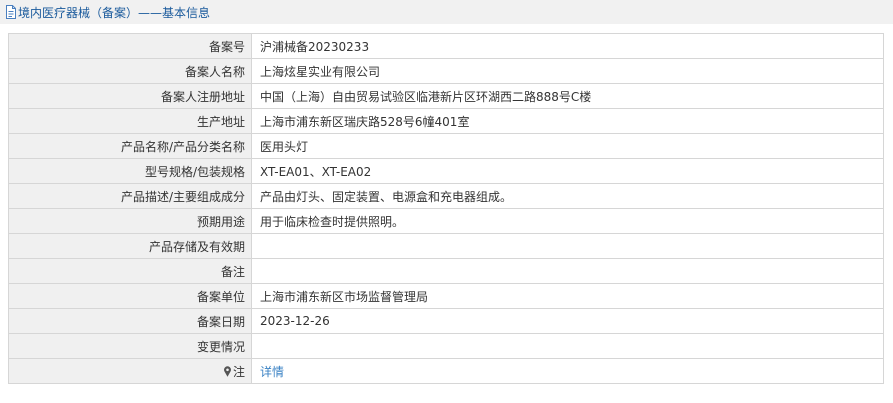 The width and height of the screenshot is (893, 403). Describe the element at coordinates (567, 296) in the screenshot. I see `row-value: 上海市浦东新区市场监督管理局` at that location.